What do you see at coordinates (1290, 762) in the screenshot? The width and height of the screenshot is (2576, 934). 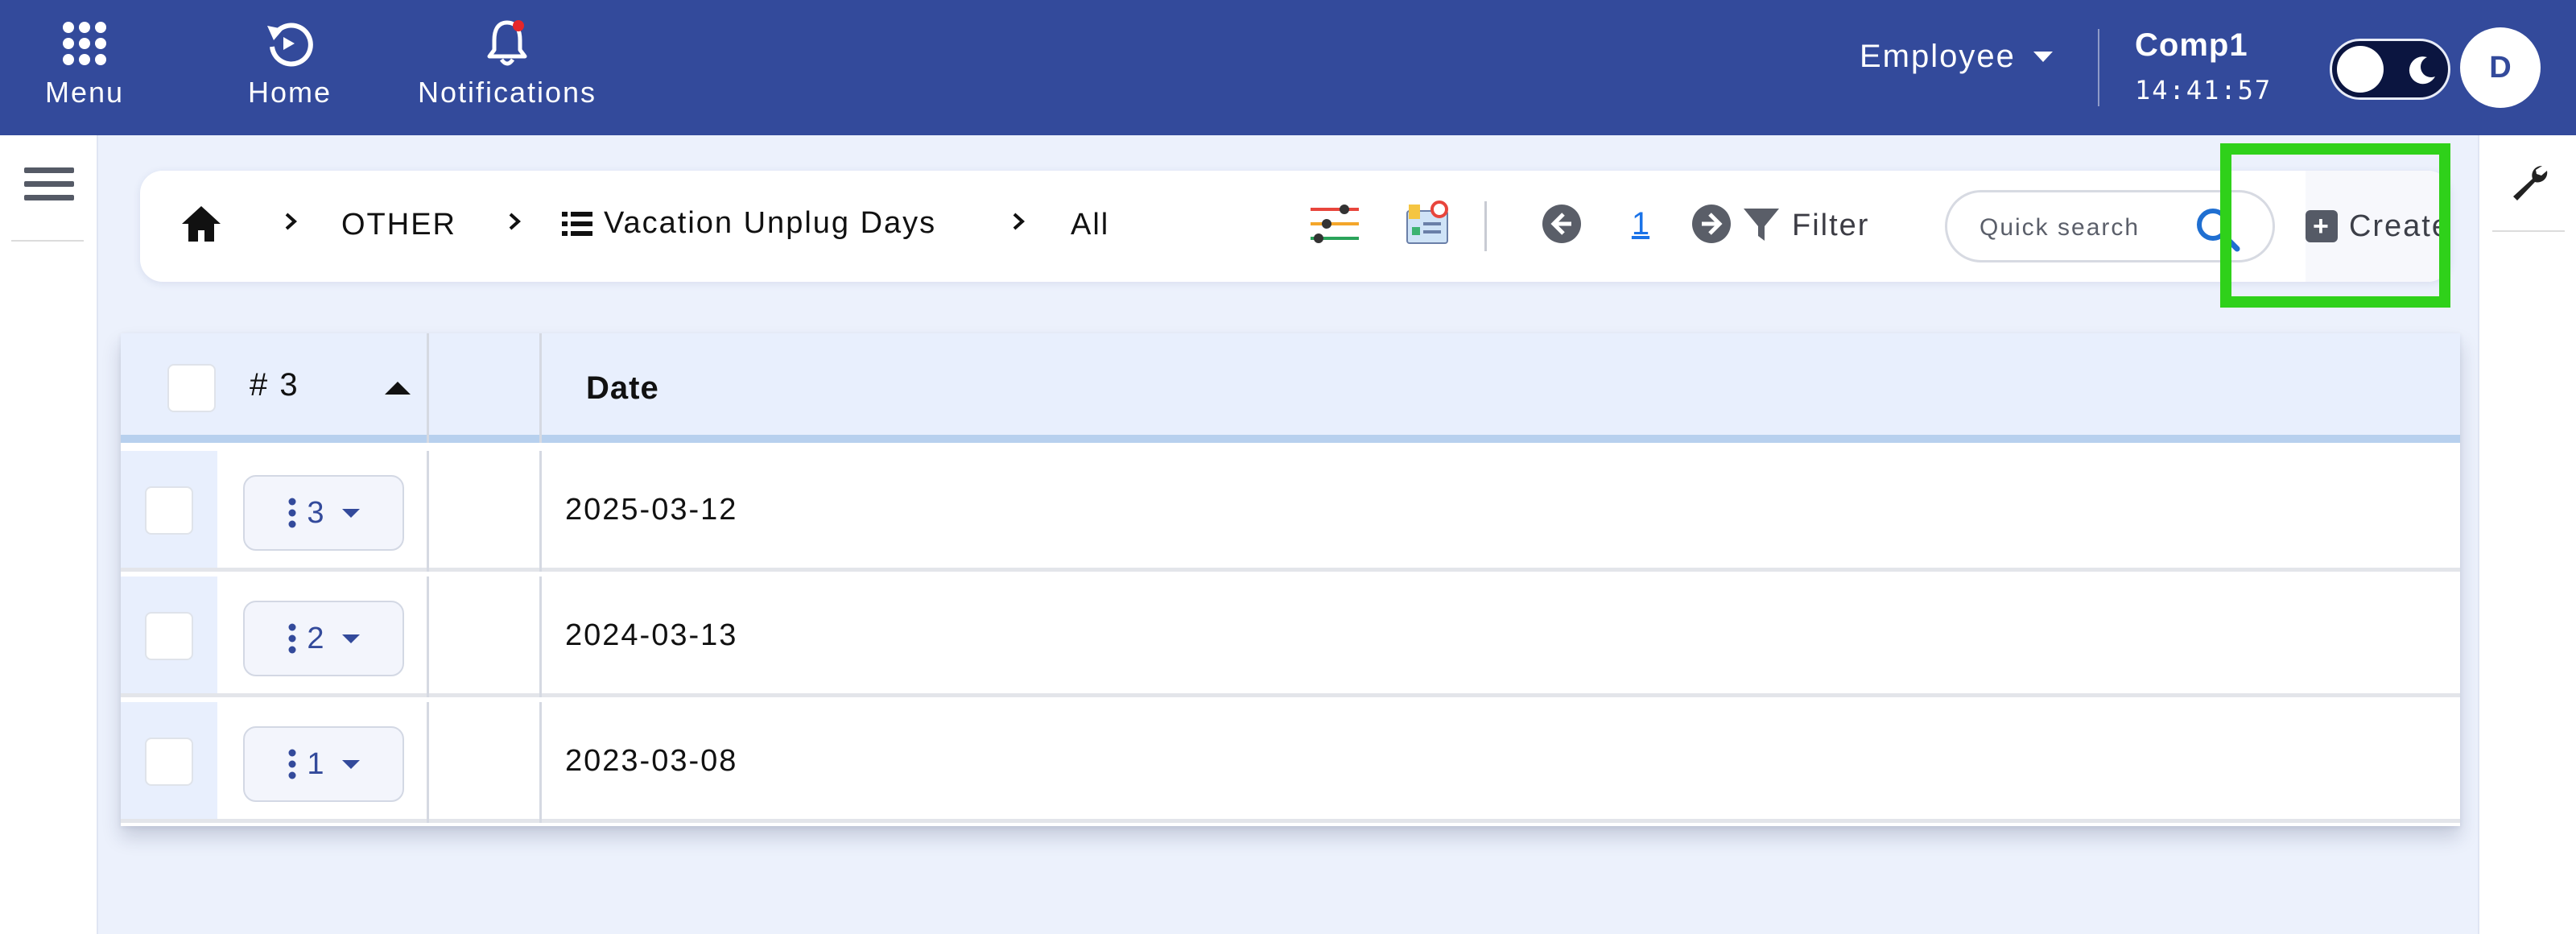 I see `table-row: 1 2023-03-08` at bounding box center [1290, 762].